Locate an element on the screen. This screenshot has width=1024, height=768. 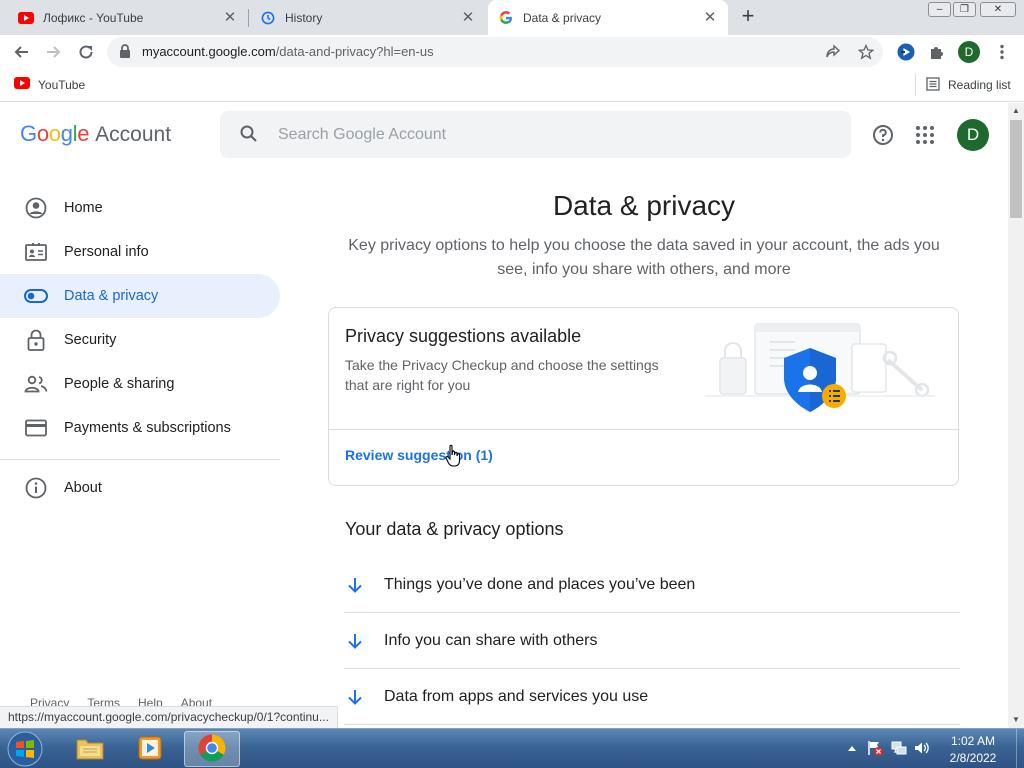
tab-history: History ✕ is located at coordinates (368, 17).